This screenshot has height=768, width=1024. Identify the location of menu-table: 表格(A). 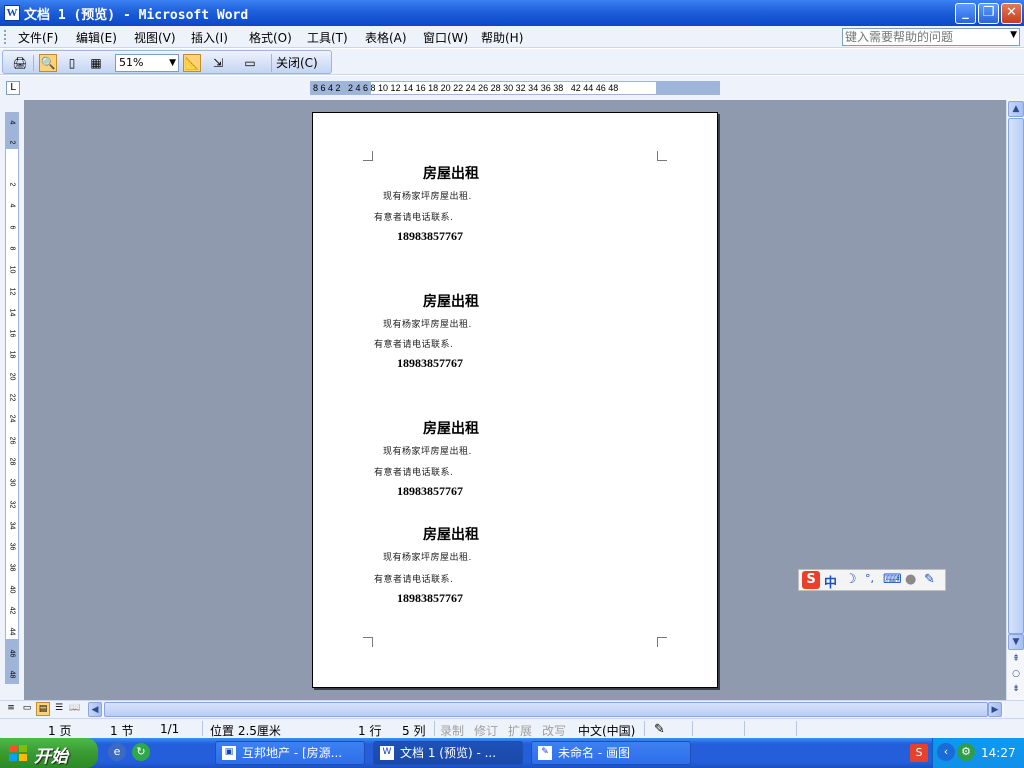
(386, 37).